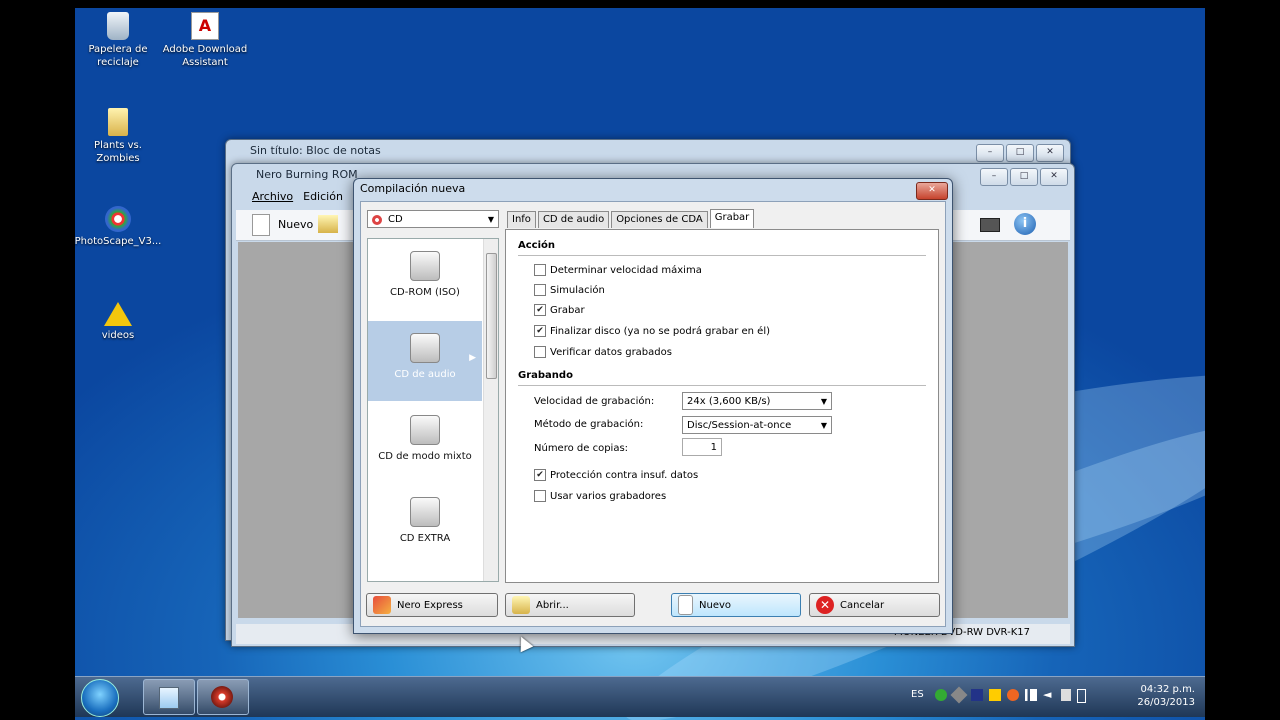 This screenshot has width=1280, height=720. What do you see at coordinates (490, 410) in the screenshot?
I see `list-scrollbar` at bounding box center [490, 410].